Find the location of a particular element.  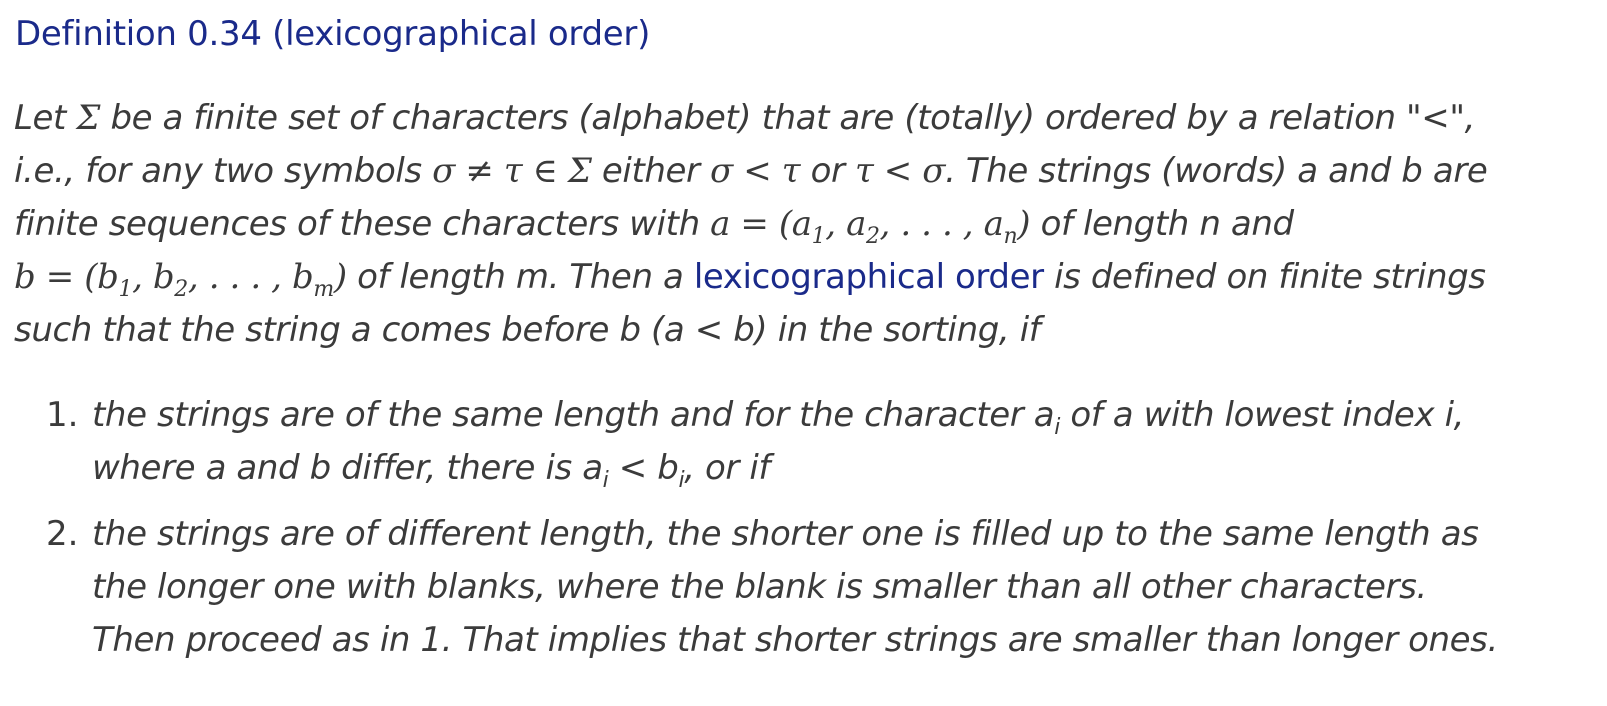

defined-term: lexicographical order is located at coordinates (868, 277).